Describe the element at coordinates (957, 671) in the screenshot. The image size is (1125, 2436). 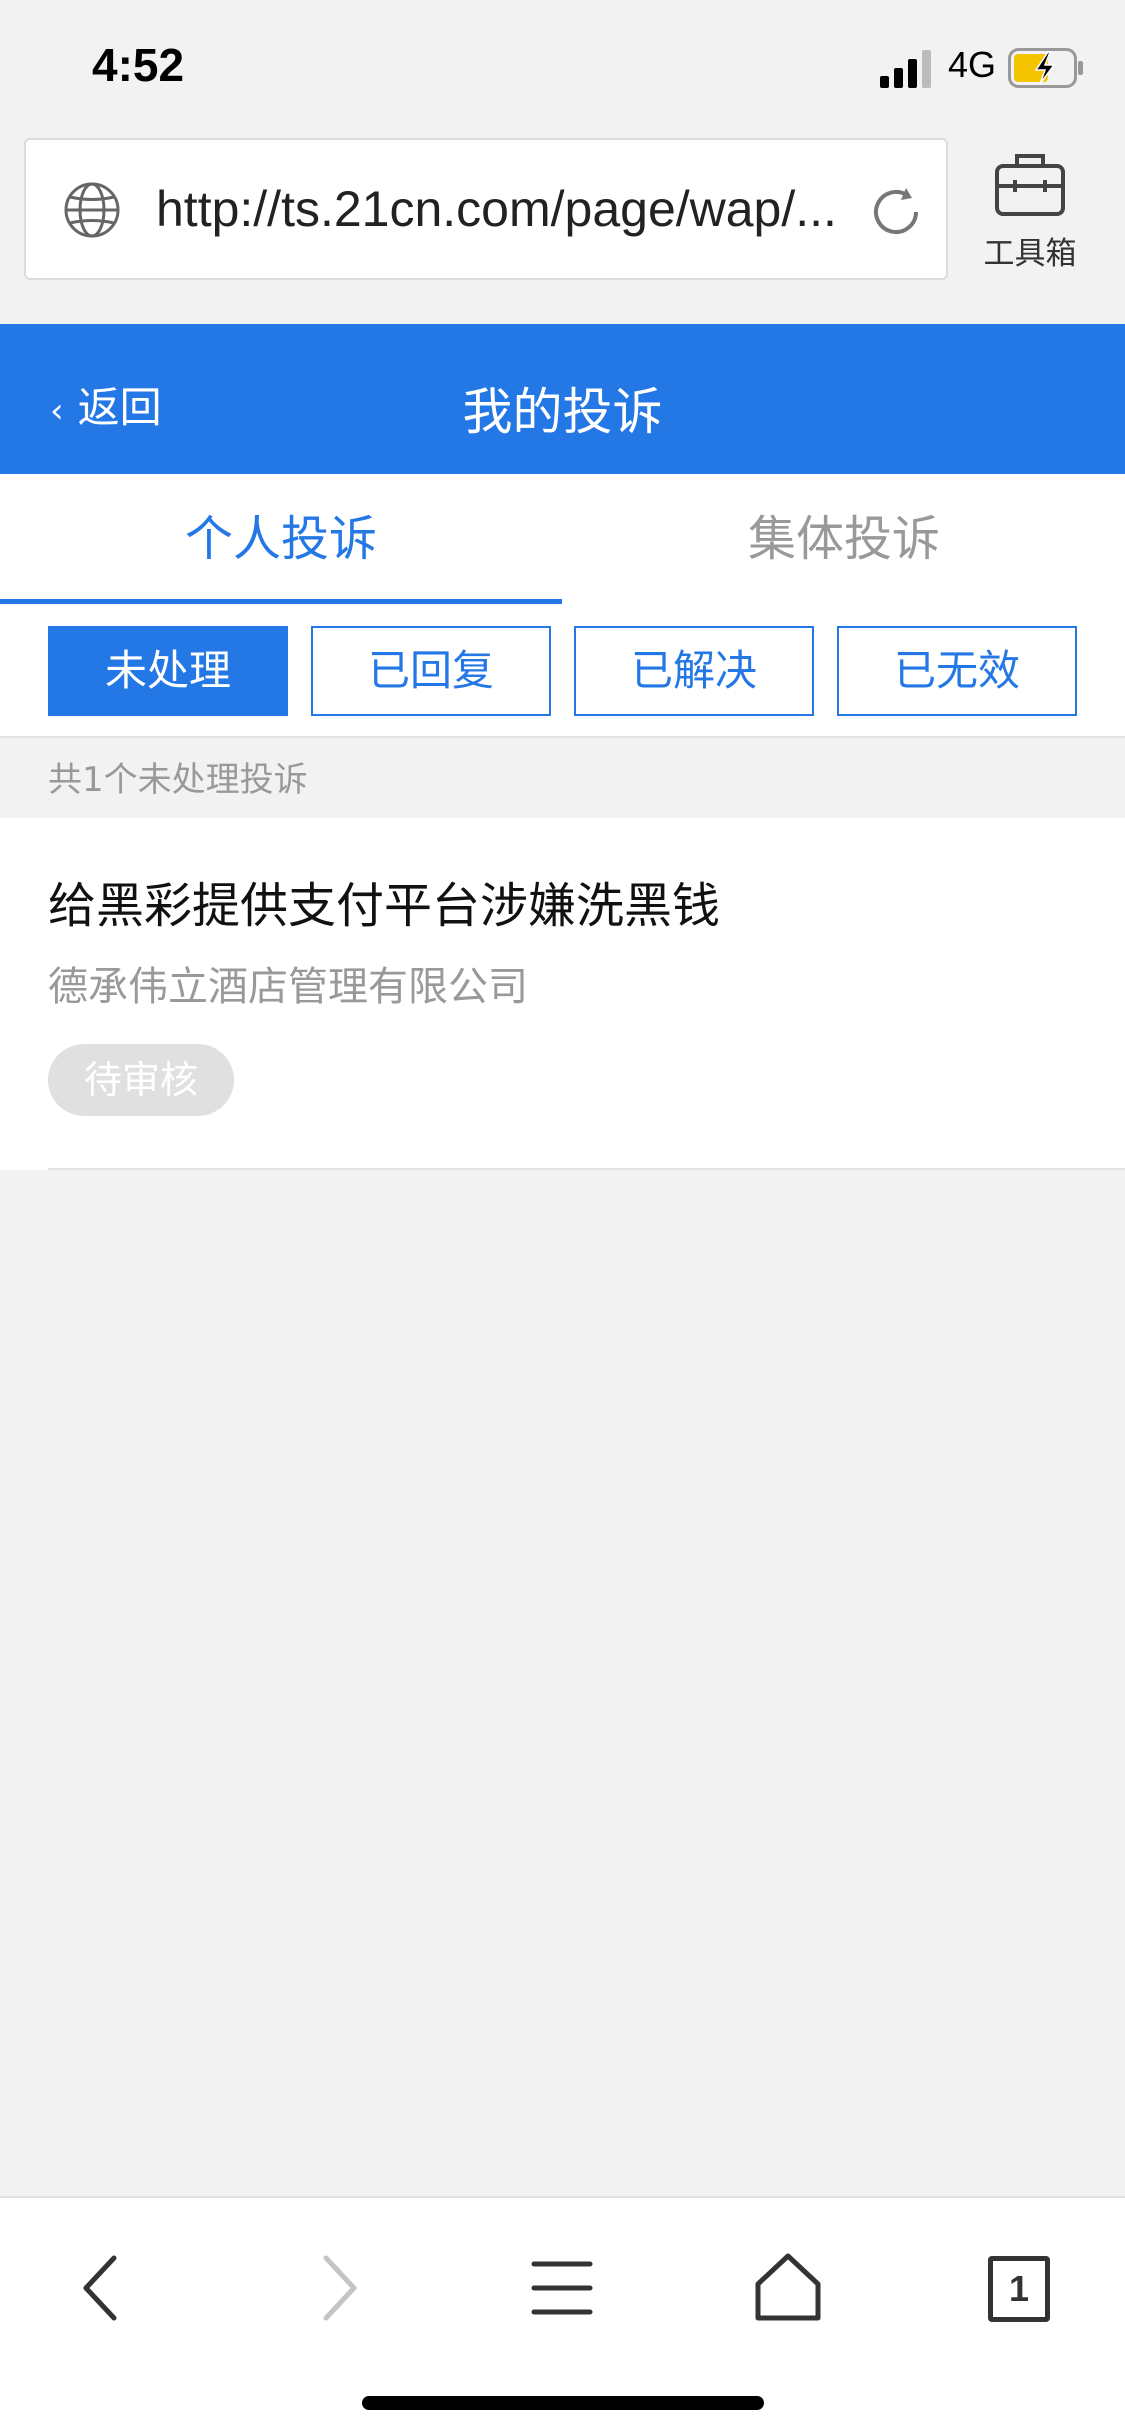
I see `filter-invalid-button: 已无效` at that location.